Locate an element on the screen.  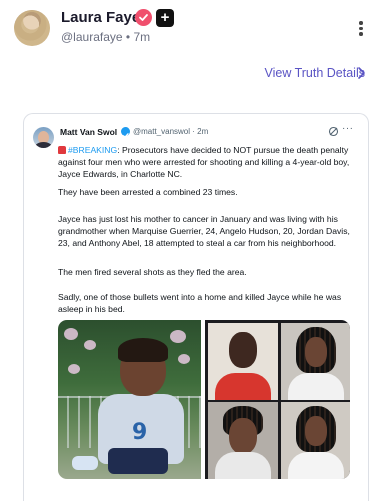
author-meta: @laurafaye • 7m is located at coordinates (105, 37).